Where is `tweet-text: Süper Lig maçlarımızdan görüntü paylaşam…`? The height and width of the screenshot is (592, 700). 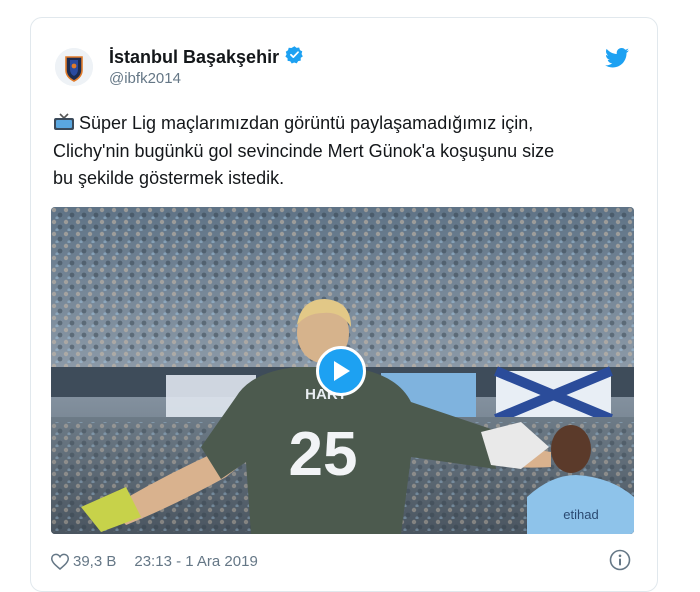 tweet-text: Süper Lig maçlarımızdan görüntü paylaşam… is located at coordinates (348, 151).